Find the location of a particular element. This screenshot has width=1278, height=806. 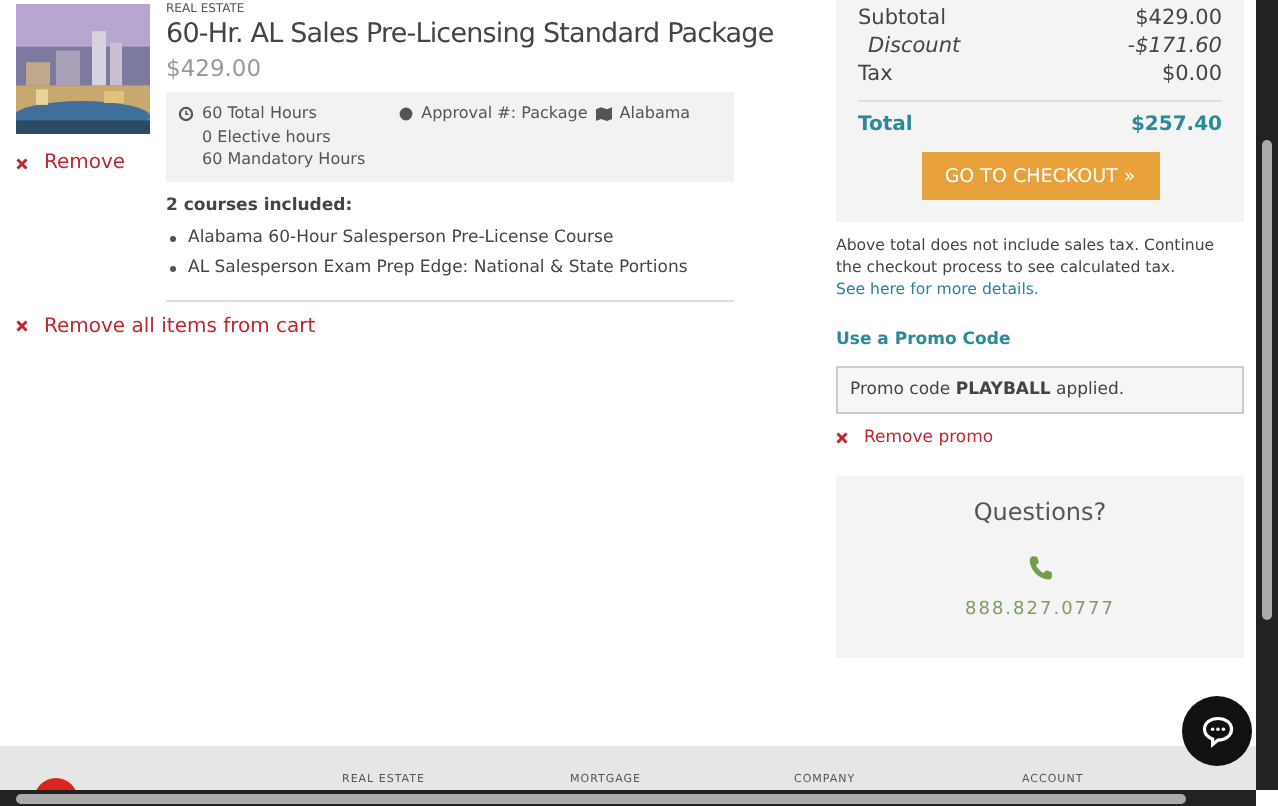

remove-promo-button: Remove promo is located at coordinates (915, 438).